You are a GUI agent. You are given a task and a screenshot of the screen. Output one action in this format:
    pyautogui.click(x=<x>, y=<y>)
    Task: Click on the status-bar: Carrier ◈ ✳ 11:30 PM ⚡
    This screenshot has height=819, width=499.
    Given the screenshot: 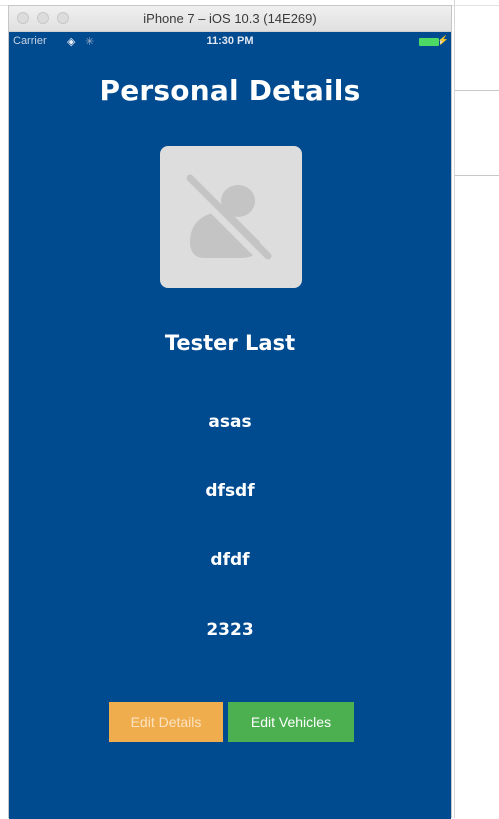 What is the action you would take?
    pyautogui.click(x=230, y=42)
    